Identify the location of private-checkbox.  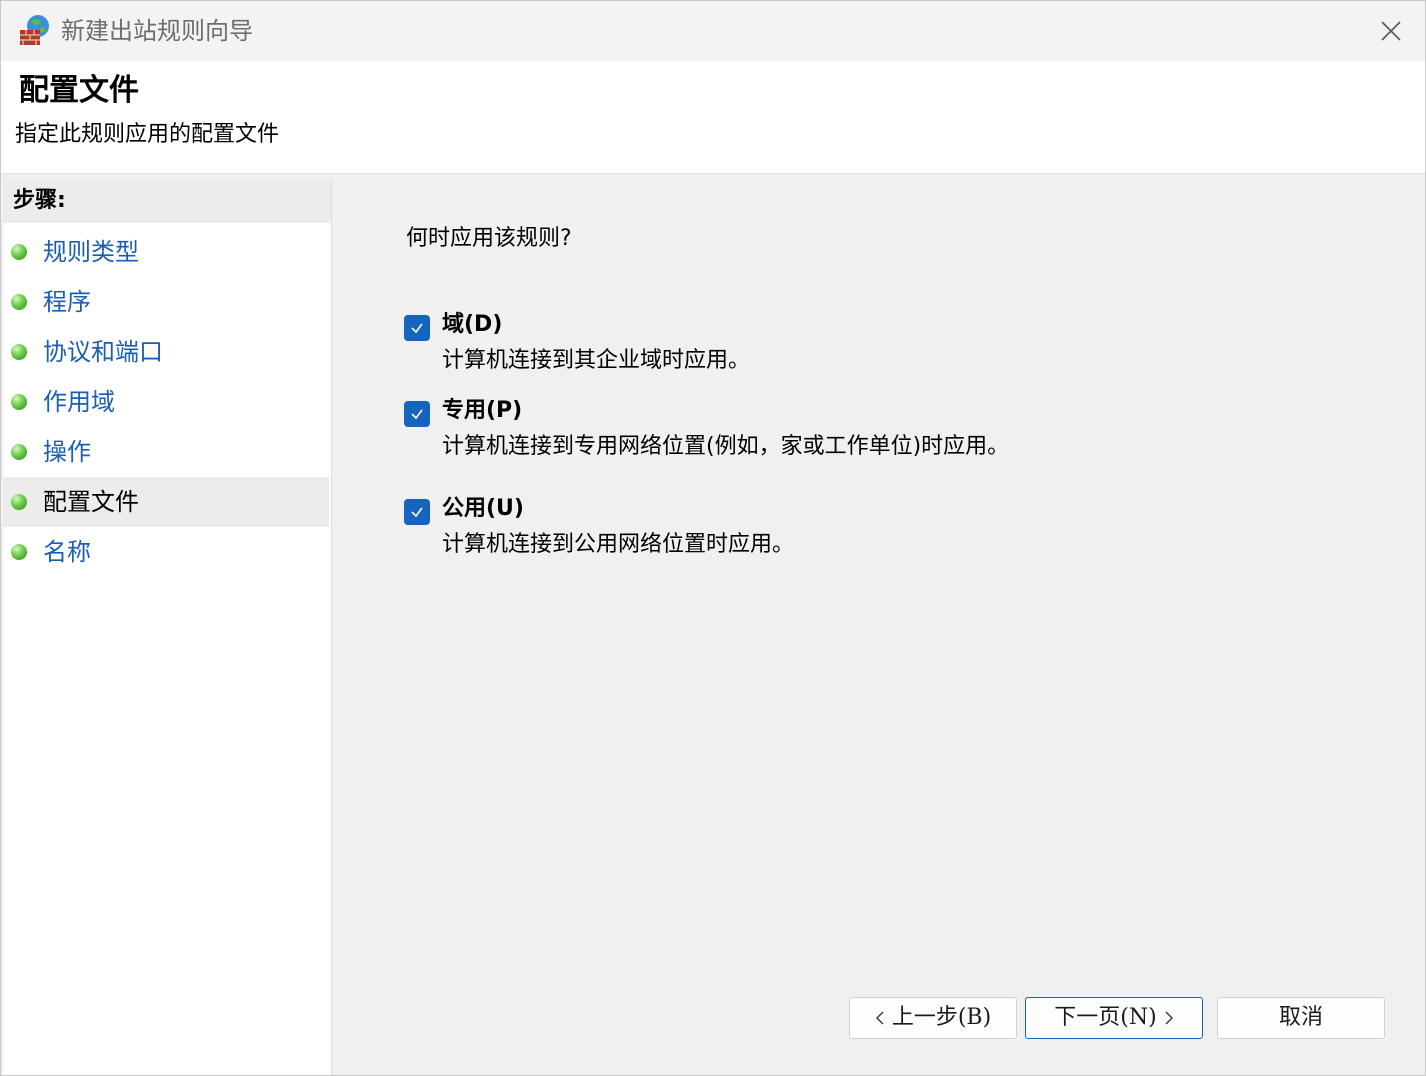
(417, 414).